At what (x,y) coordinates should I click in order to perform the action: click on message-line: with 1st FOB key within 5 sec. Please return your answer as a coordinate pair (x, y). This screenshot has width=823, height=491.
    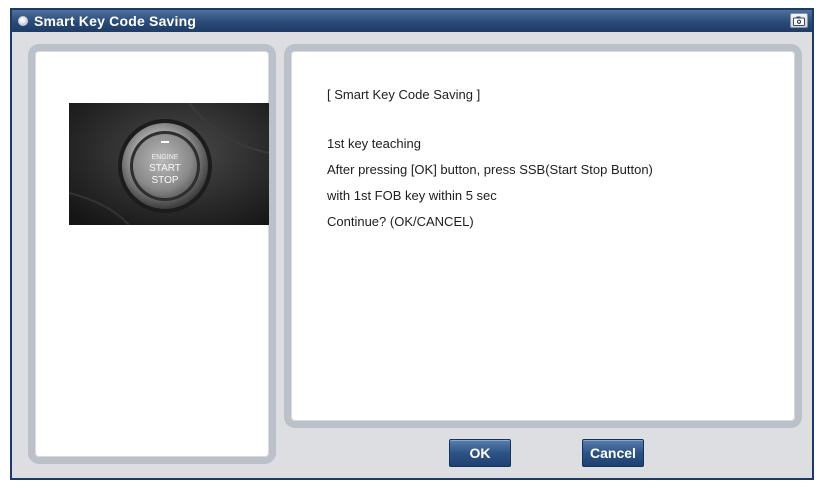
    Looking at the image, I should click on (412, 195).